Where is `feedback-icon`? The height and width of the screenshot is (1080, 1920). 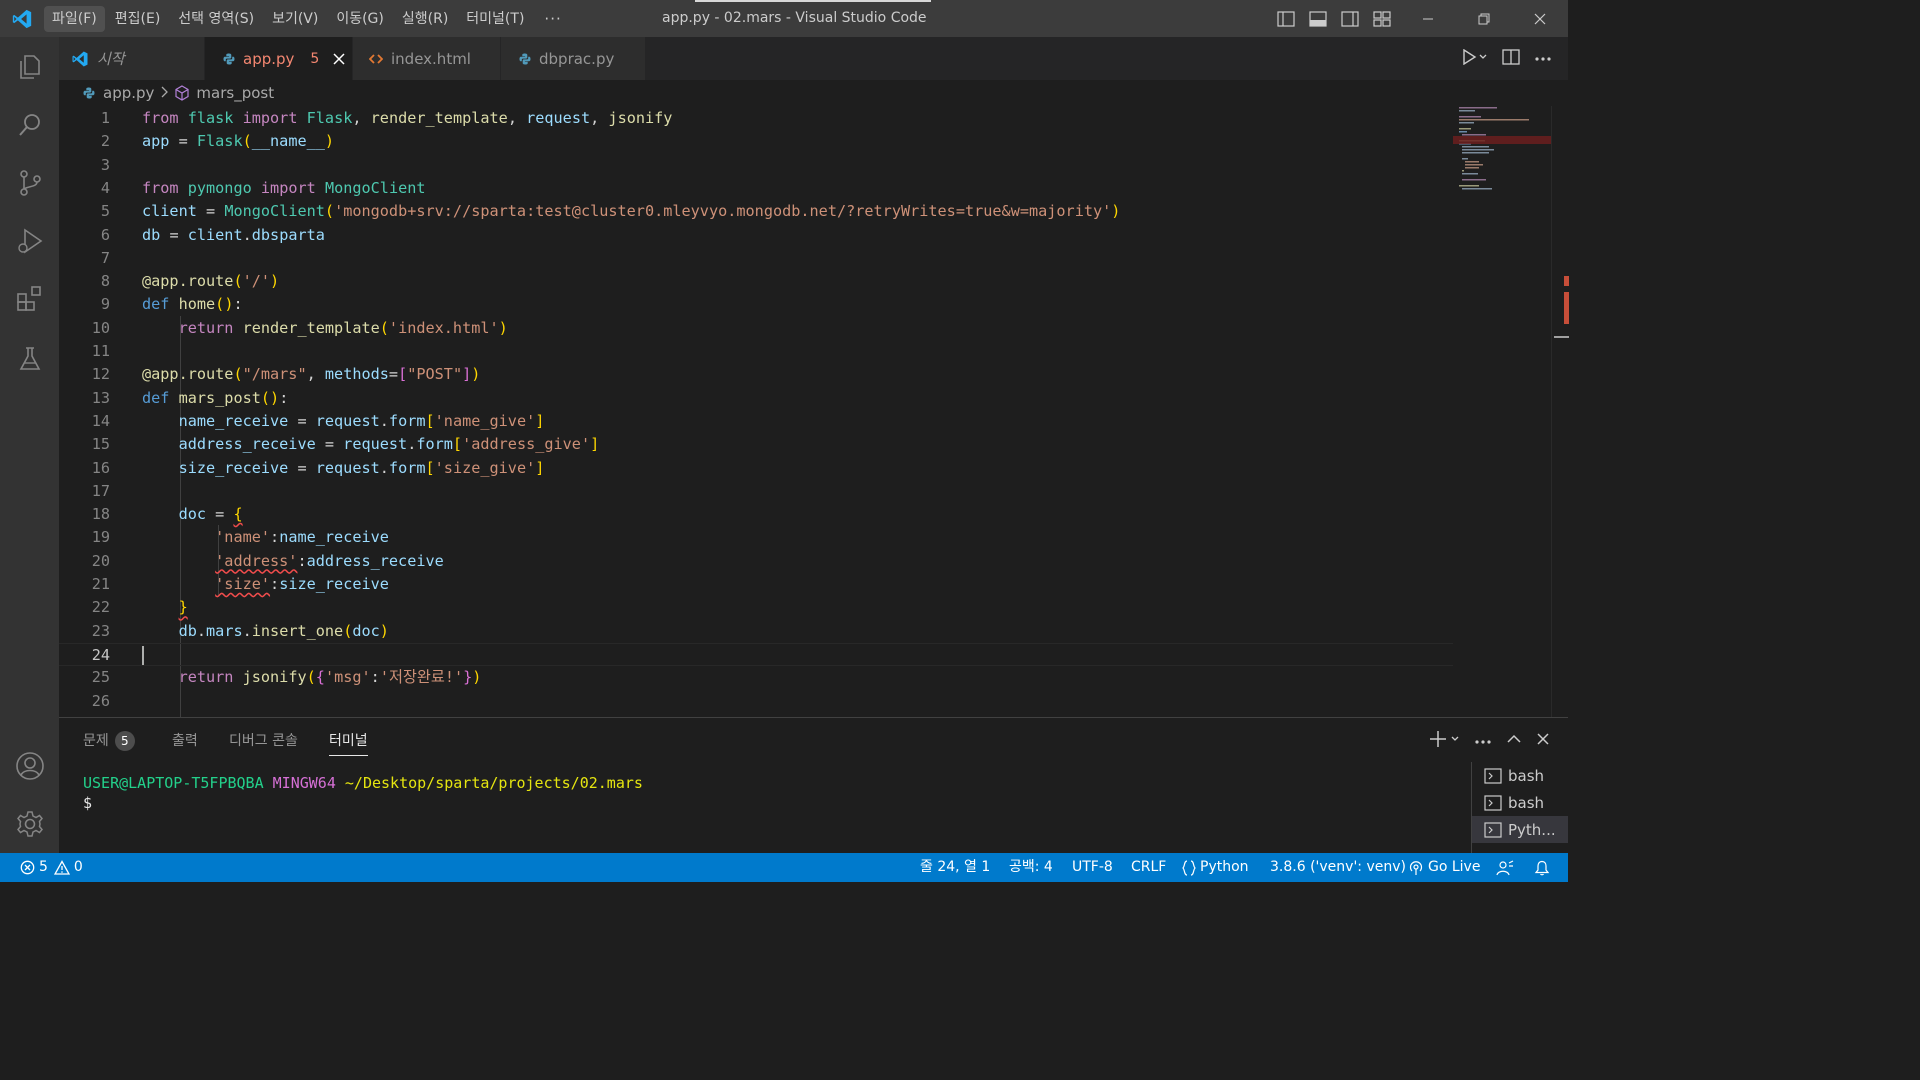
feedback-icon is located at coordinates (1507, 867).